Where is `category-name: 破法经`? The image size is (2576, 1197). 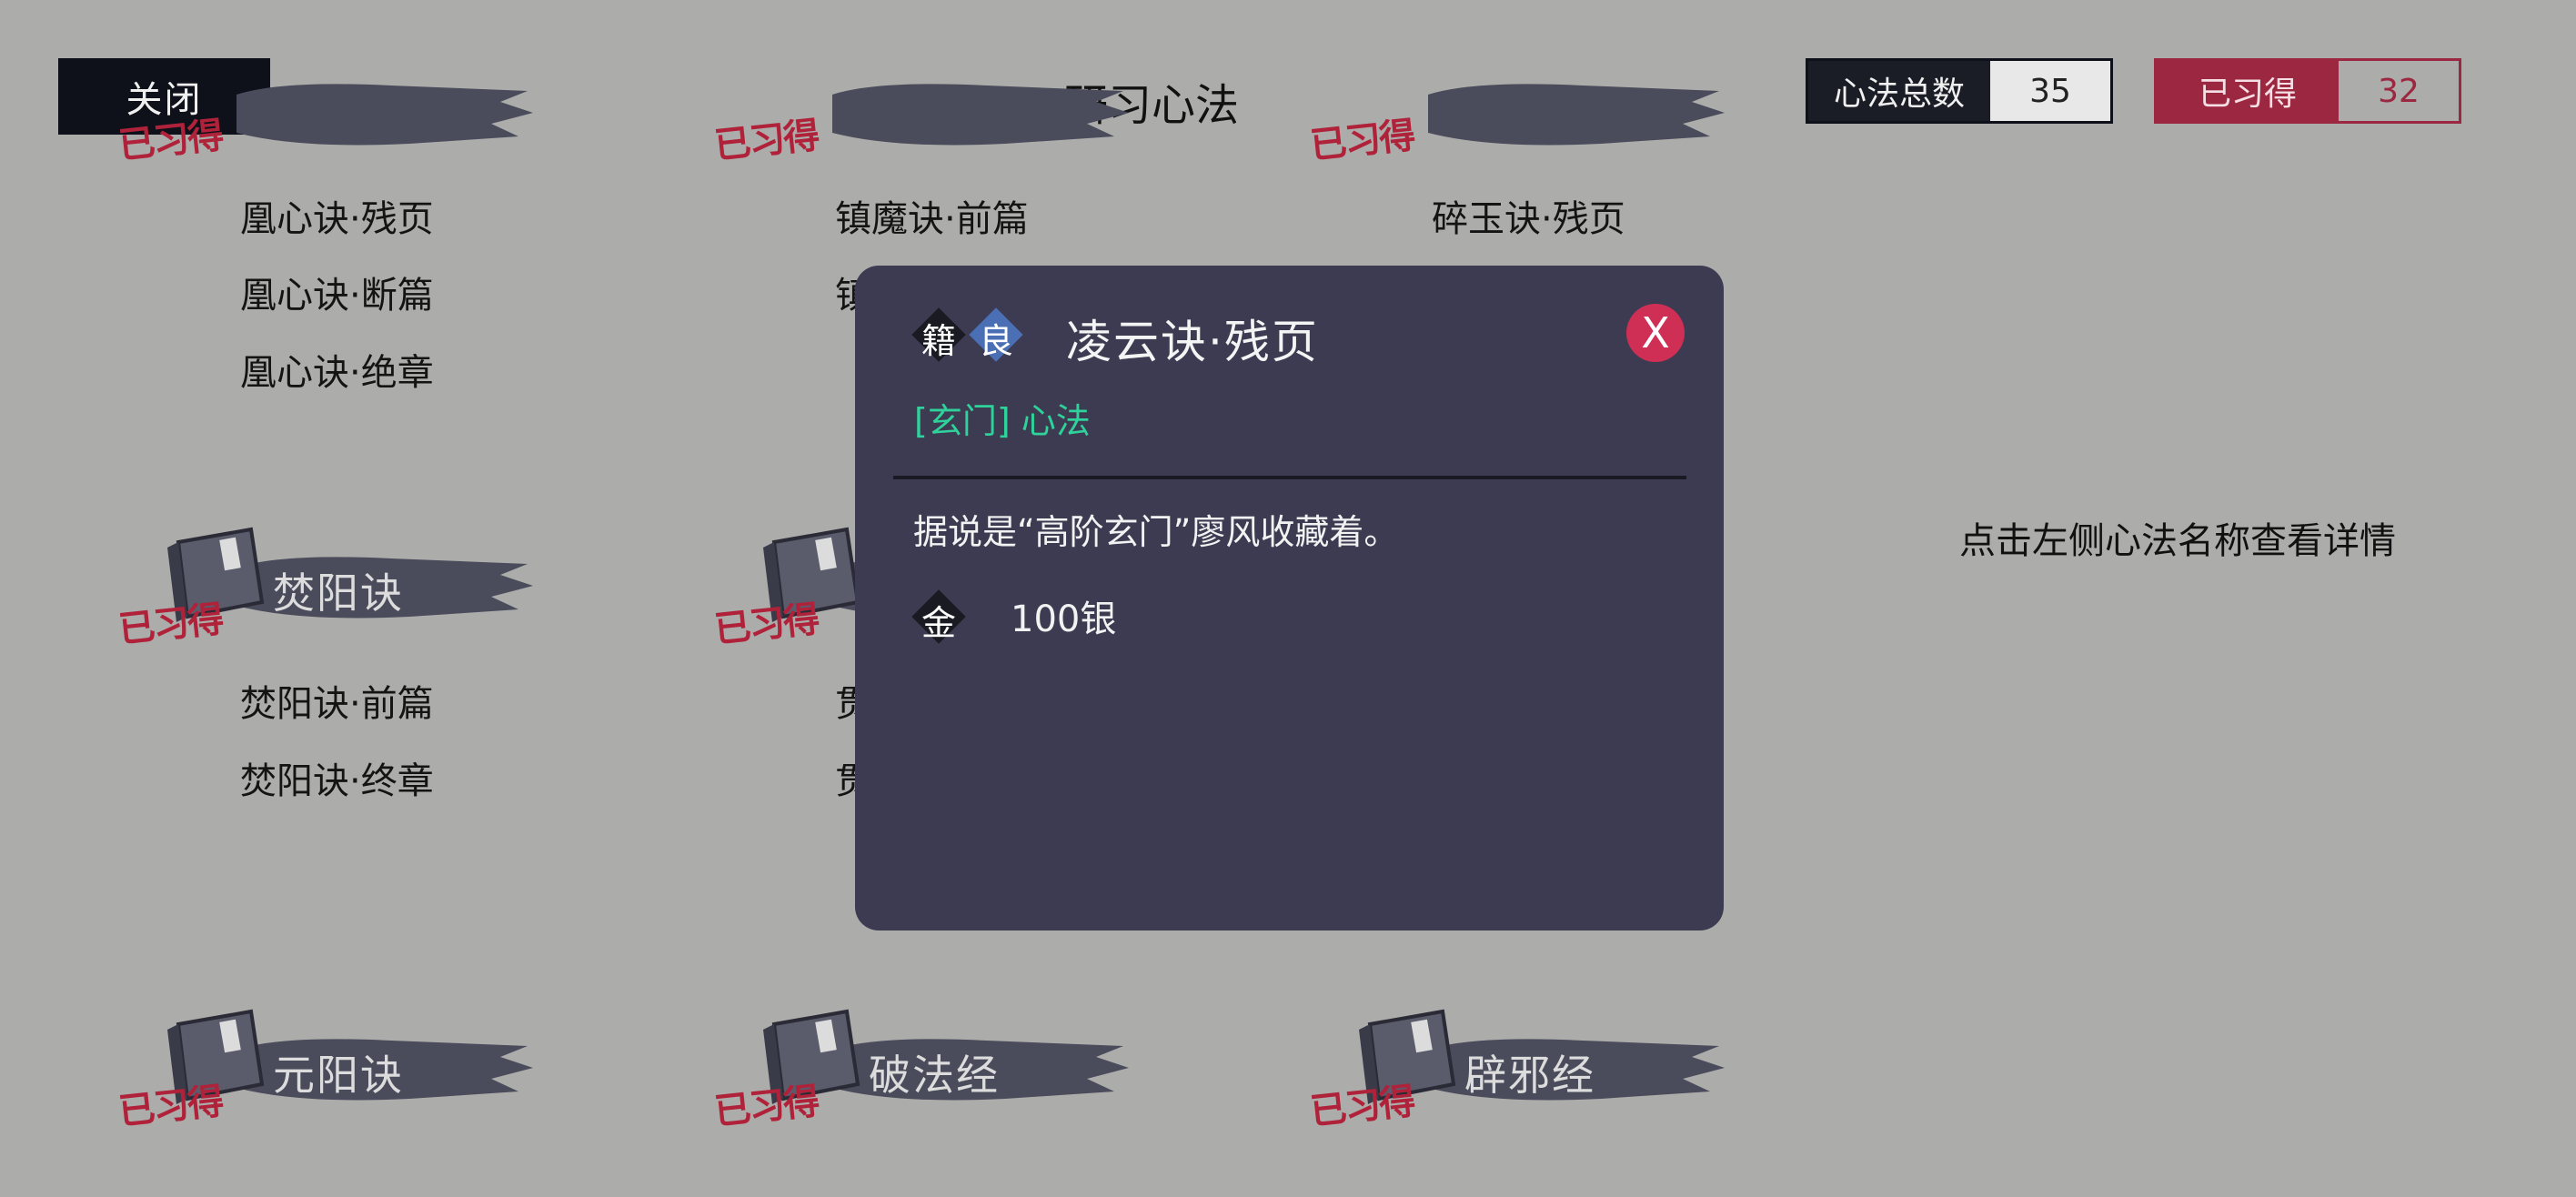 category-name: 破法经 is located at coordinates (934, 1075).